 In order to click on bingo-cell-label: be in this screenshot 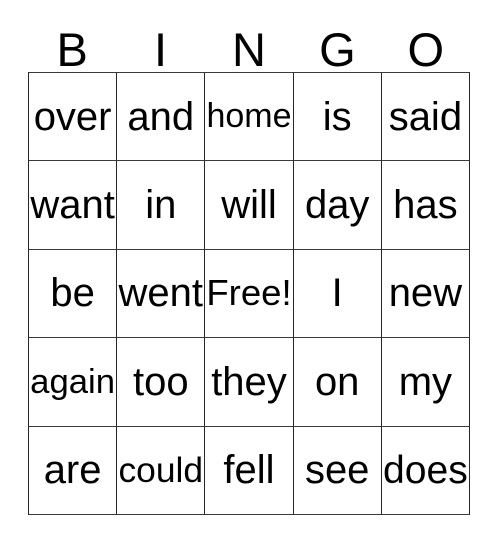, I will do `click(72, 293)`.